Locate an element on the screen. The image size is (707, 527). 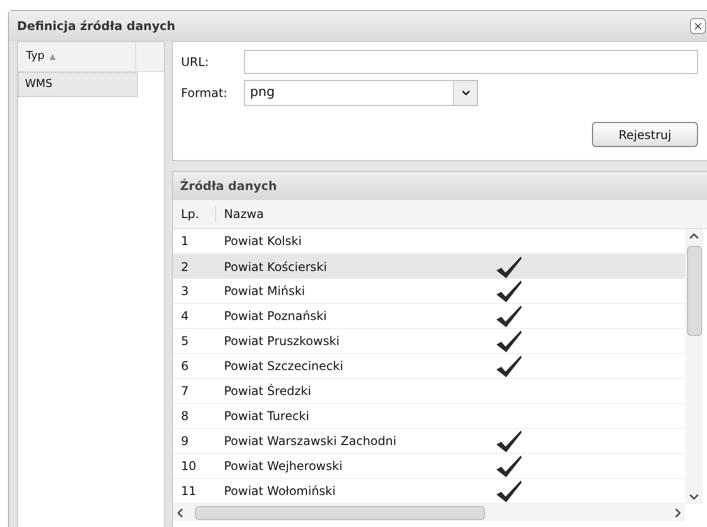
url-label: URL: is located at coordinates (195, 62).